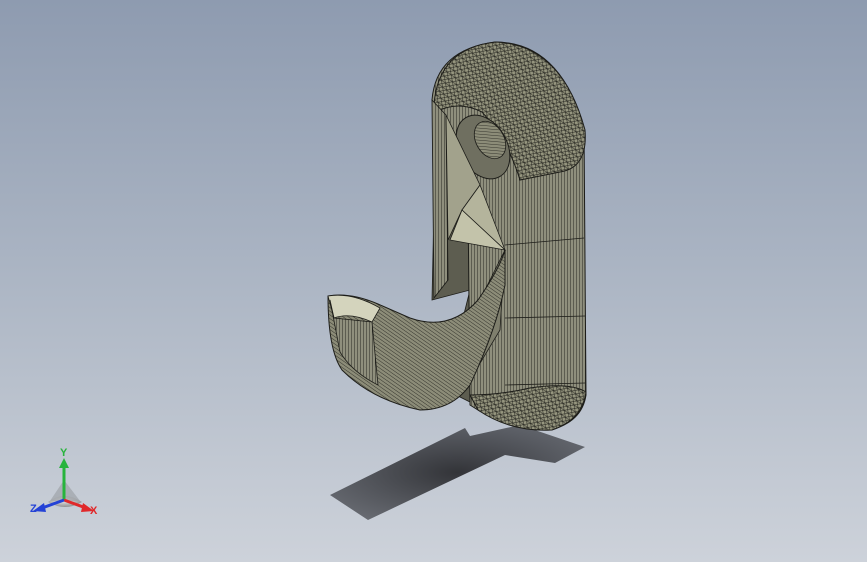 The image size is (867, 562). What do you see at coordinates (94, 511) in the screenshot?
I see `triad-x-label: X` at bounding box center [94, 511].